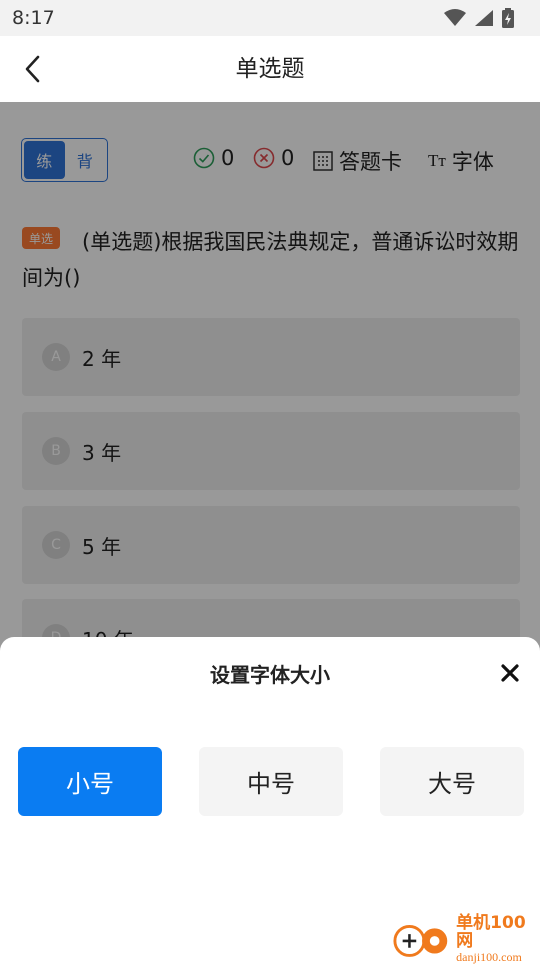  Describe the element at coordinates (491, 932) in the screenshot. I see `watermark-name: 单机100网` at that location.